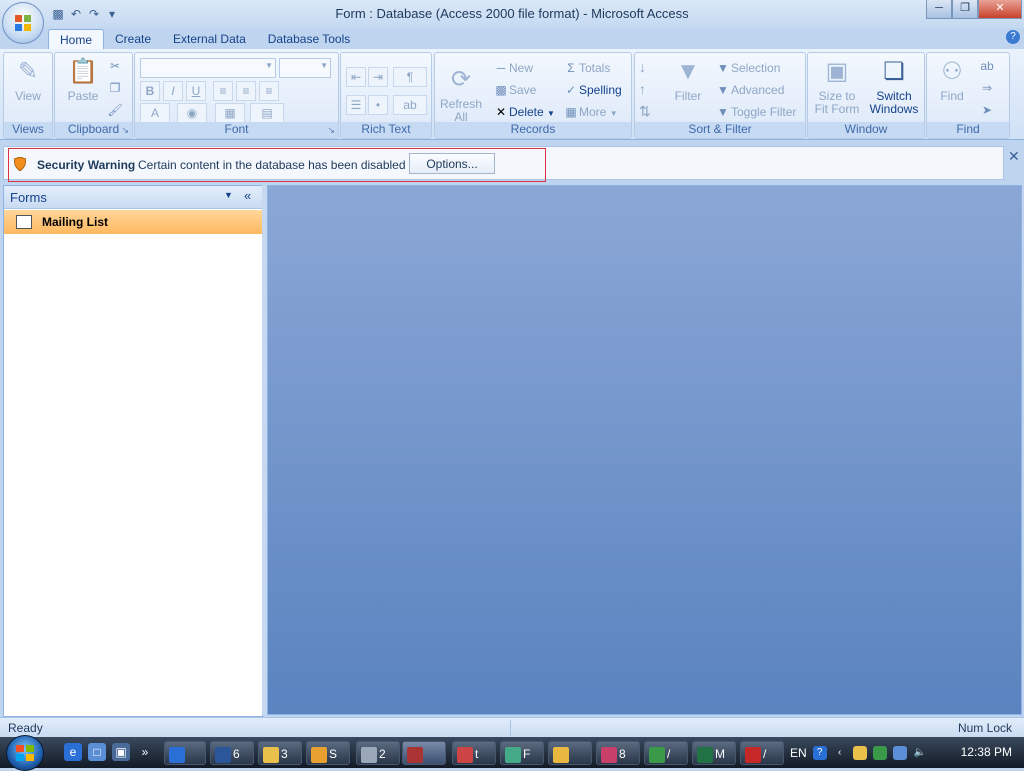  What do you see at coordinates (968, 130) in the screenshot?
I see `find-group-label: Find` at bounding box center [968, 130].